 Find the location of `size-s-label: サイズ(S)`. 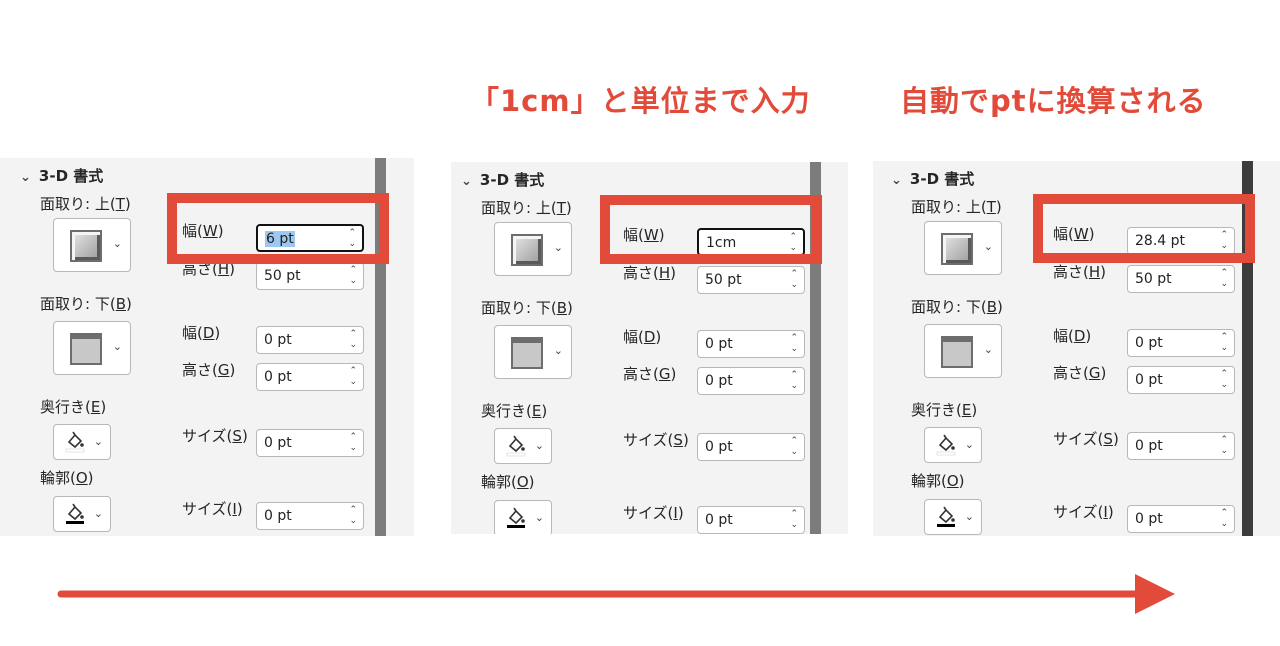

size-s-label: サイズ(S) is located at coordinates (1086, 439).